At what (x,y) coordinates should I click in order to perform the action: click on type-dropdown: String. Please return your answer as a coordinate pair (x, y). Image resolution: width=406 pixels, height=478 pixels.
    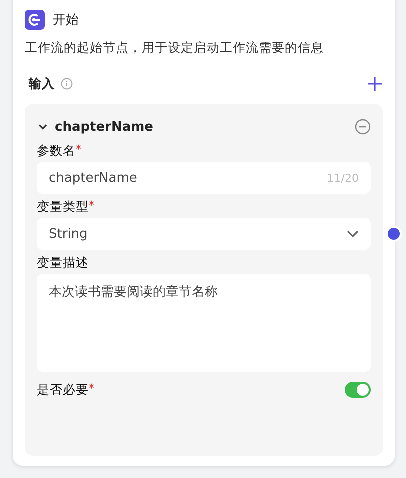
    Looking at the image, I should click on (204, 234).